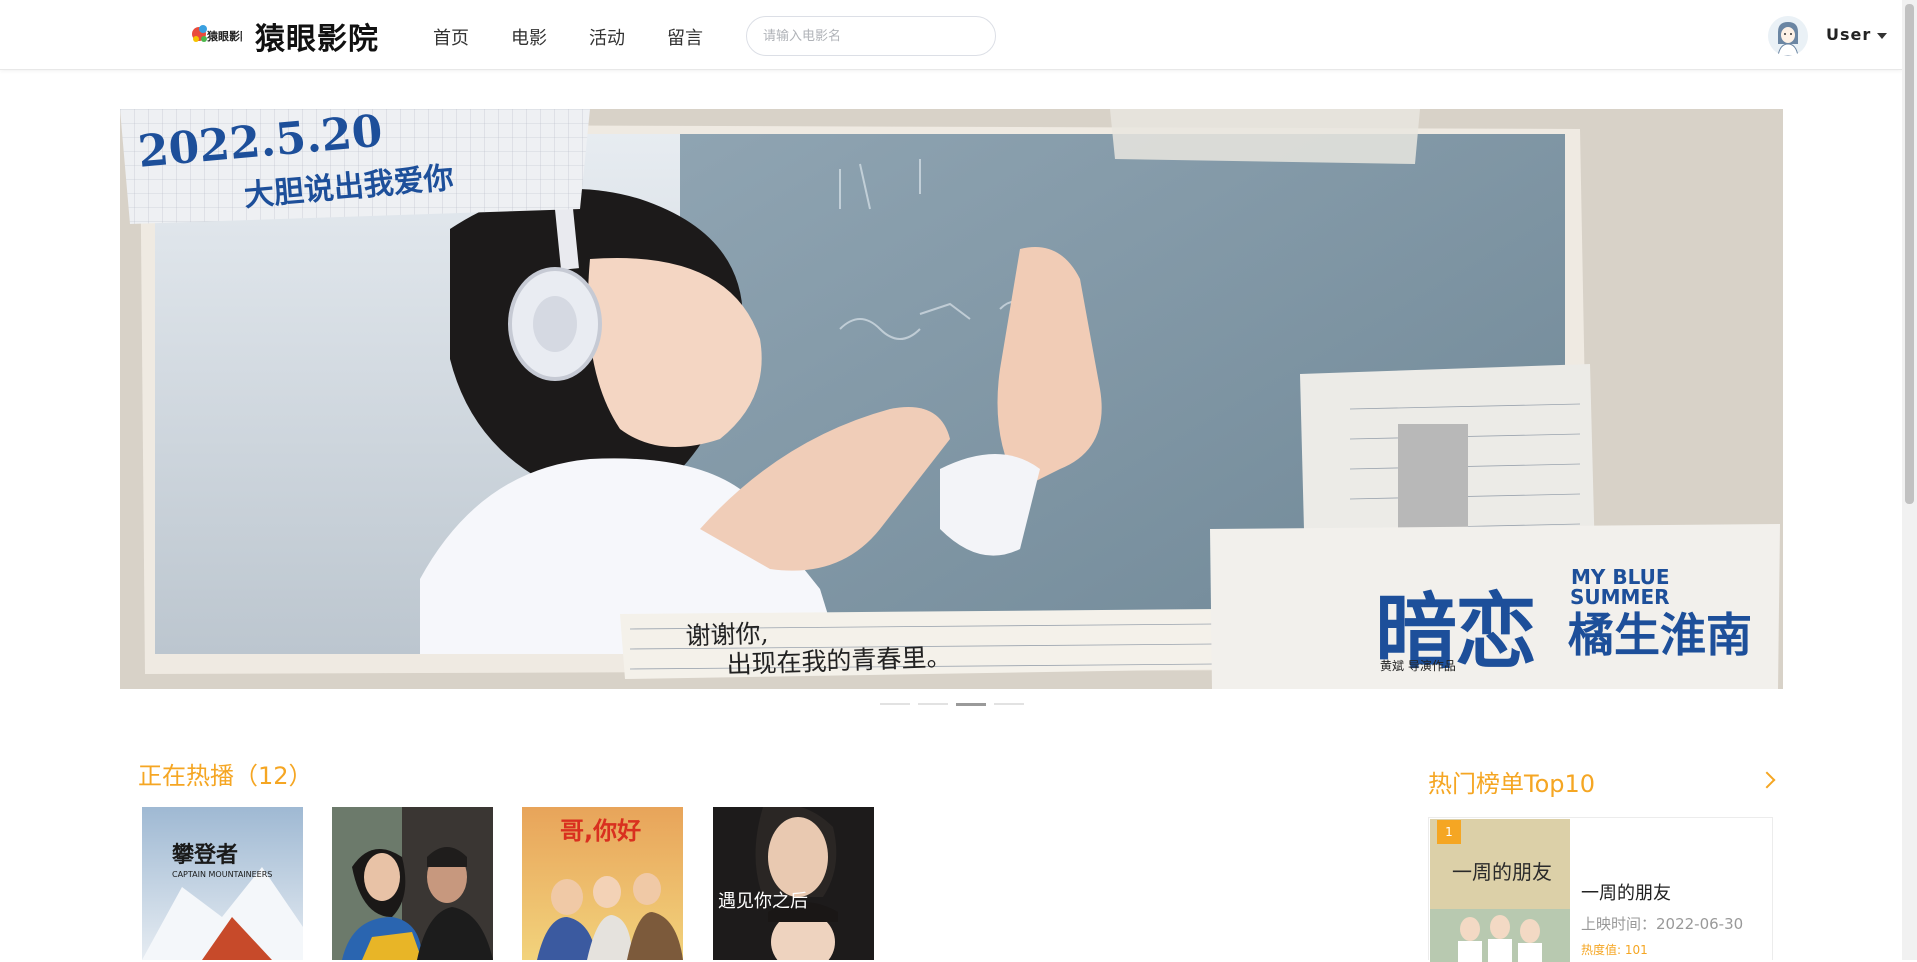 This screenshot has height=962, width=1917. I want to click on site-logo-icon: 猿眼影院, so click(220, 34).